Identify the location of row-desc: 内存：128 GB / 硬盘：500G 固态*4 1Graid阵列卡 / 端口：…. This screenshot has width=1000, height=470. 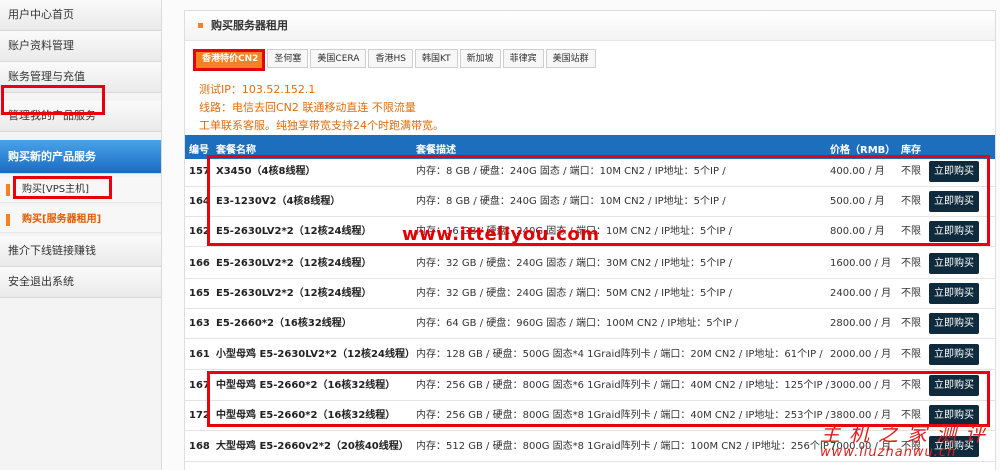
(619, 354).